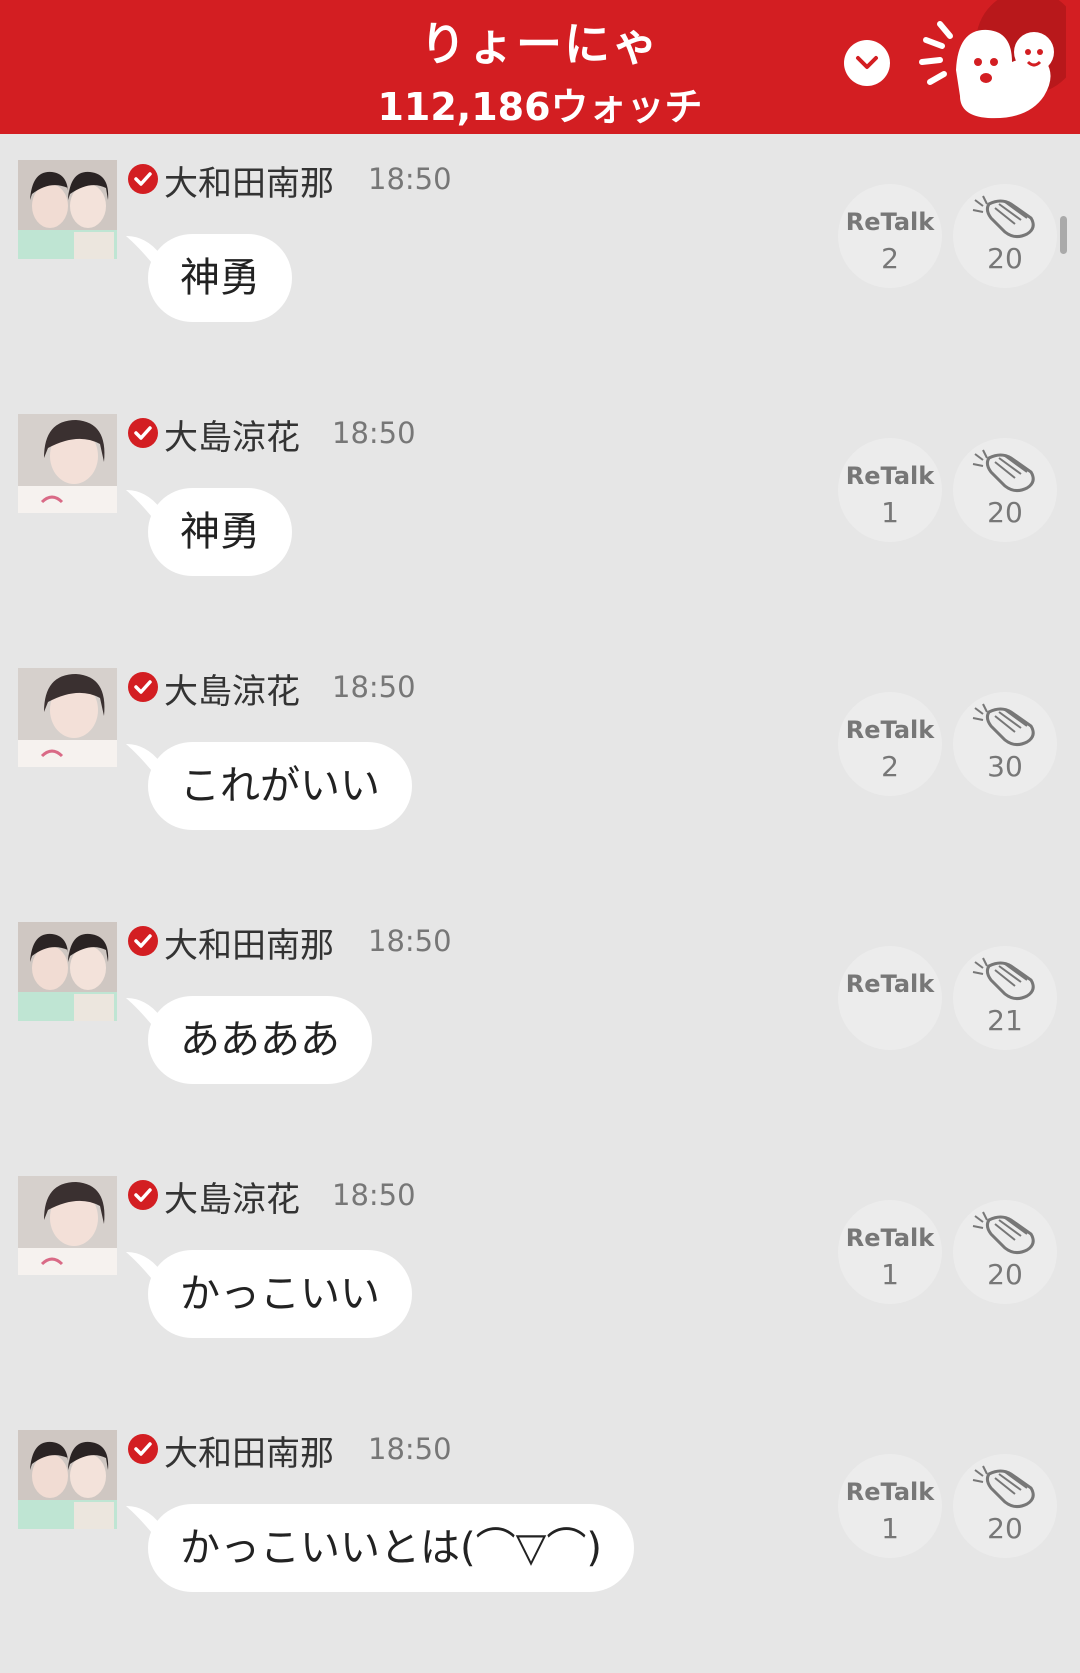 This screenshot has height=1673, width=1080. Describe the element at coordinates (1005, 1020) in the screenshot. I see `clap-count: 21` at that location.